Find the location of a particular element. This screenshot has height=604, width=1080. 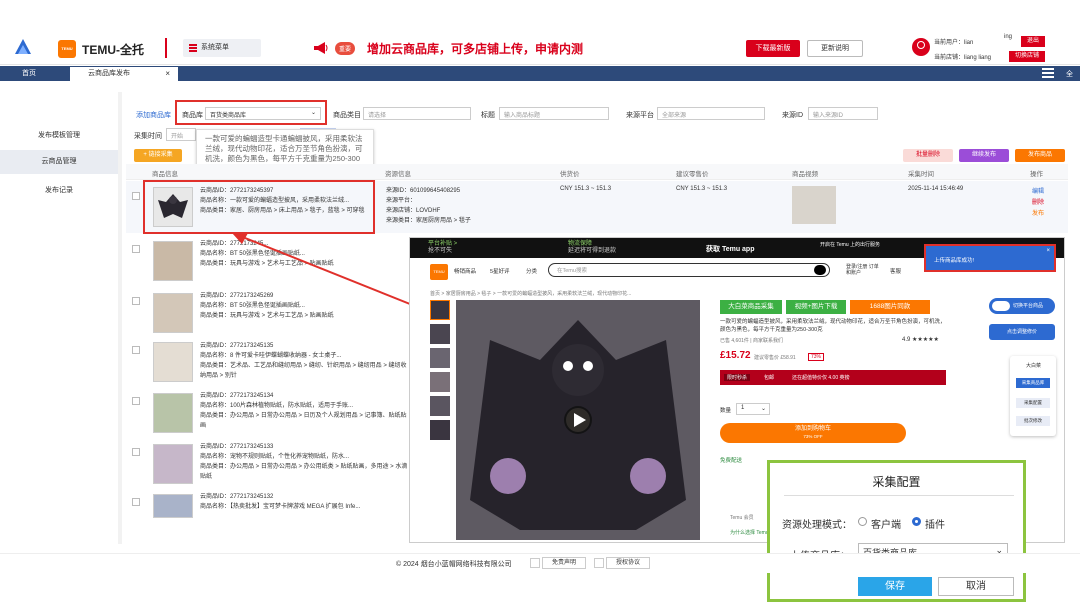

save-button: 保存 is located at coordinates (895, 586).